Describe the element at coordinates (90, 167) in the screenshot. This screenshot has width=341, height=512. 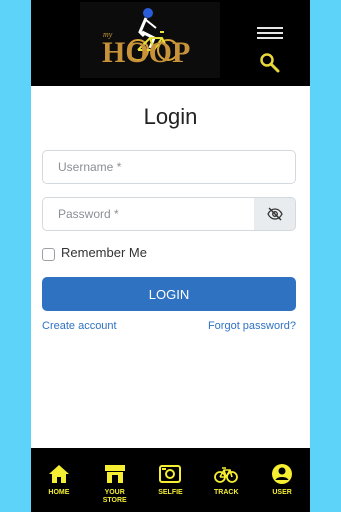
I see `username-placeholder: Username *` at that location.